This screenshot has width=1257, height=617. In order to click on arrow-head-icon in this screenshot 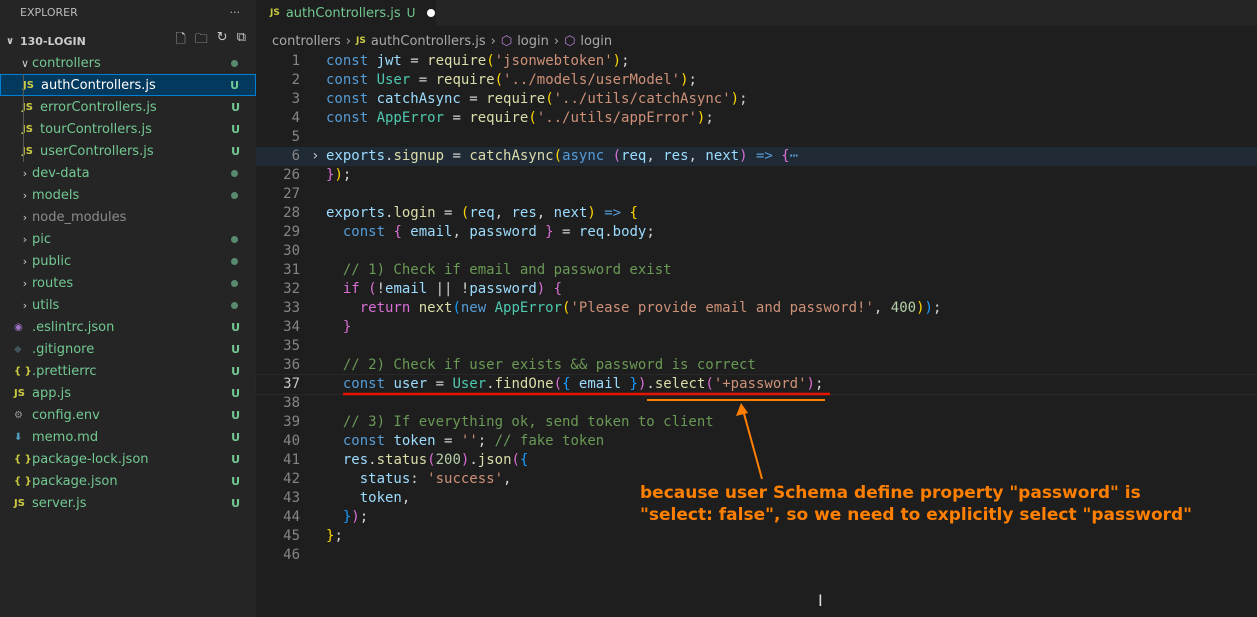, I will do `click(742, 409)`.